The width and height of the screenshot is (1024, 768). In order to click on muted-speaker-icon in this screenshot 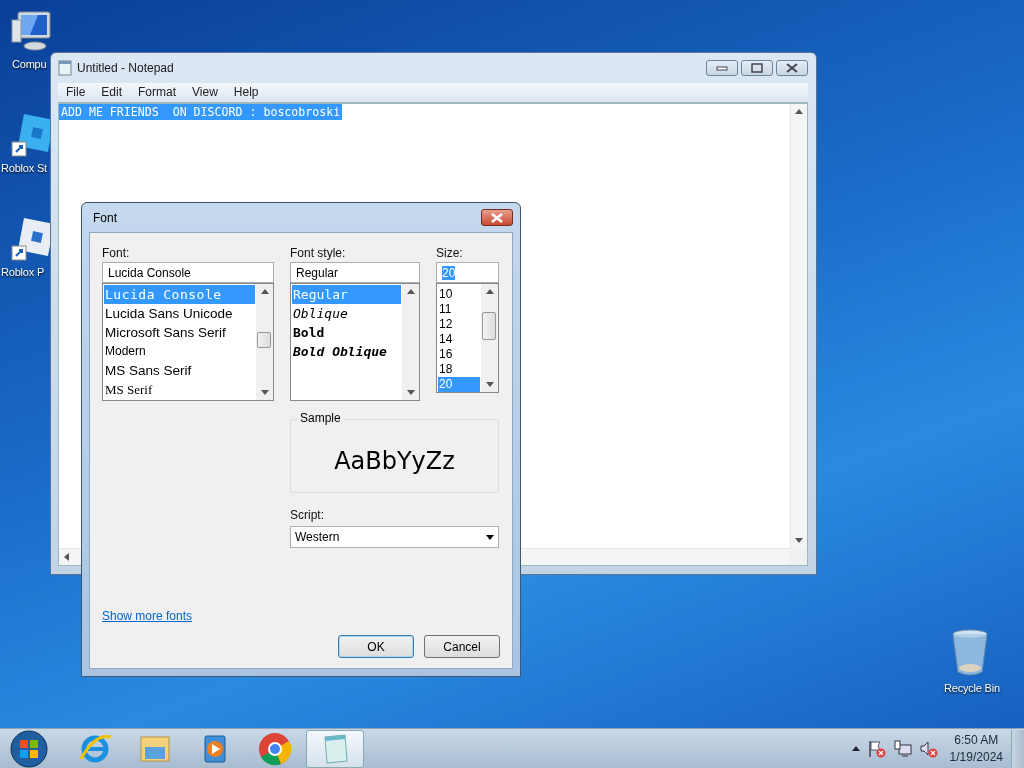, I will do `click(928, 748)`.